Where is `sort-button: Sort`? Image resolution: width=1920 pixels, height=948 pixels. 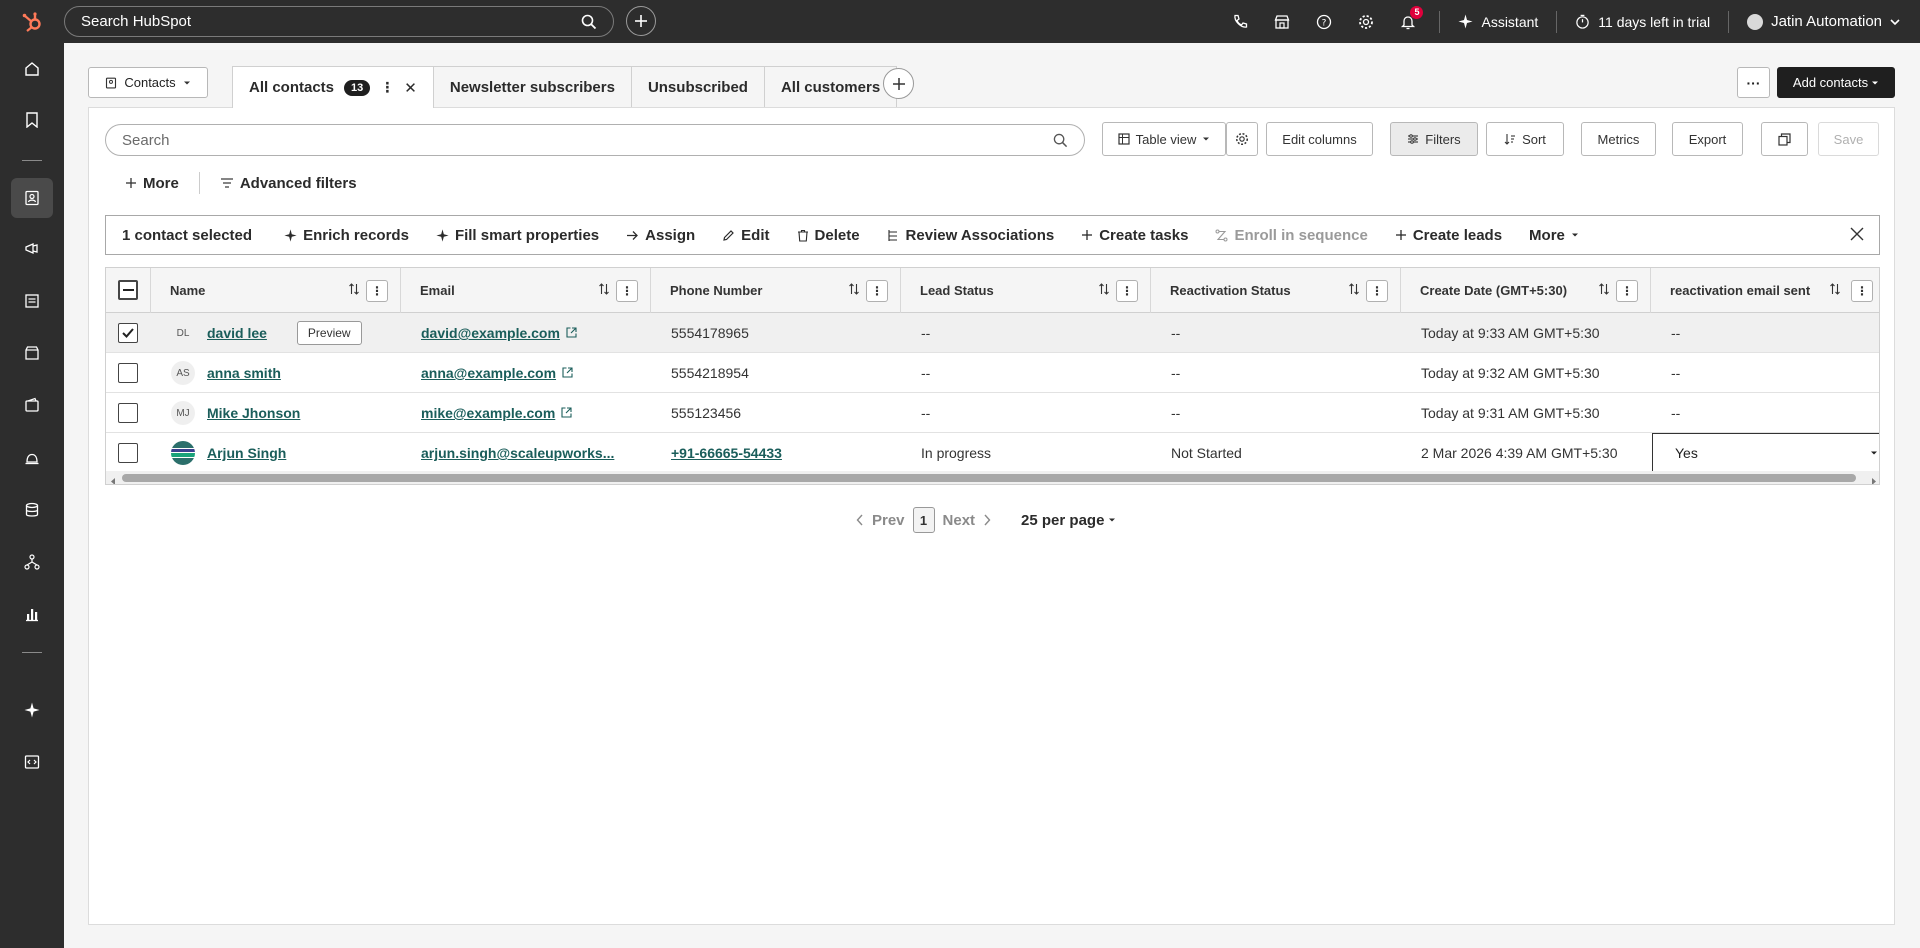 sort-button: Sort is located at coordinates (1525, 139).